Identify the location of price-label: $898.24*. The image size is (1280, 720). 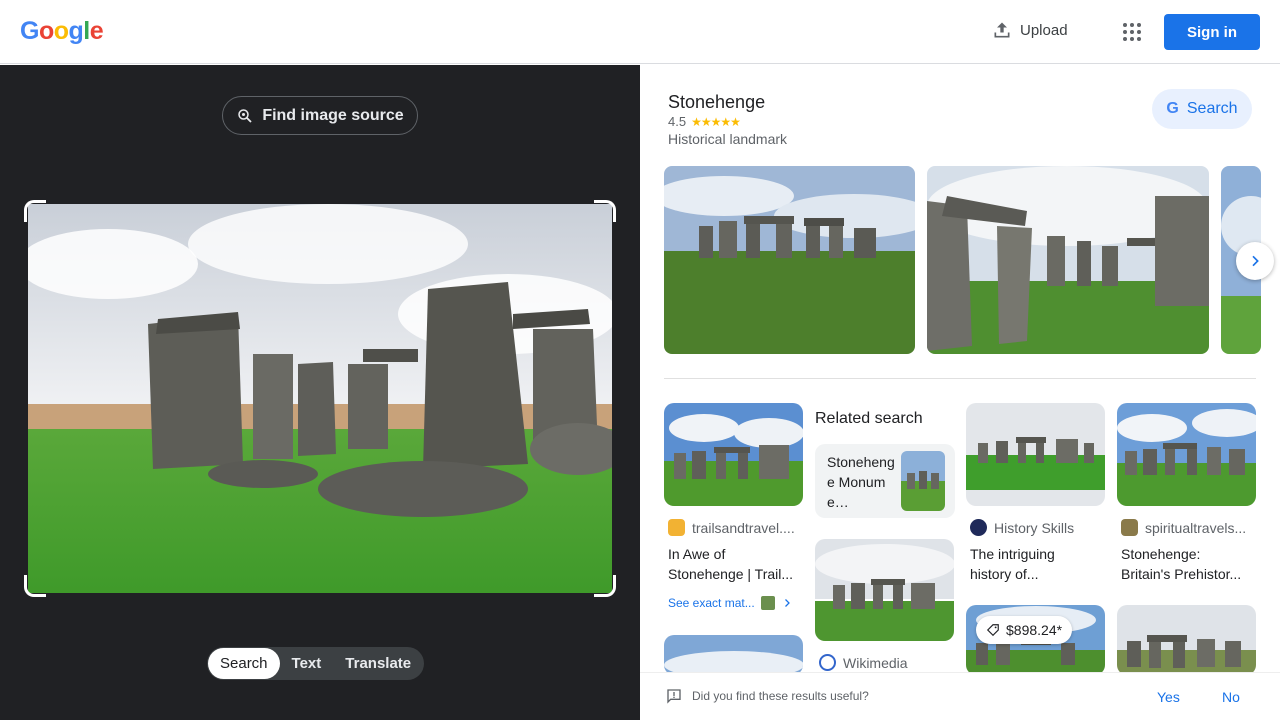
(1034, 630).